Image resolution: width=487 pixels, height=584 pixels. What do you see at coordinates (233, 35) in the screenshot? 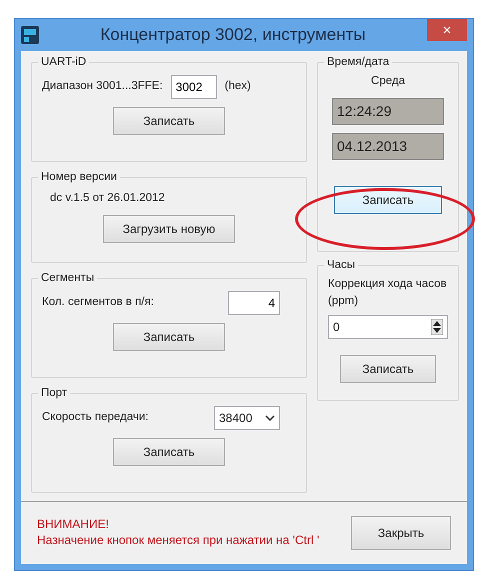
I see `window-title: Концентратор 3002, инструменты` at bounding box center [233, 35].